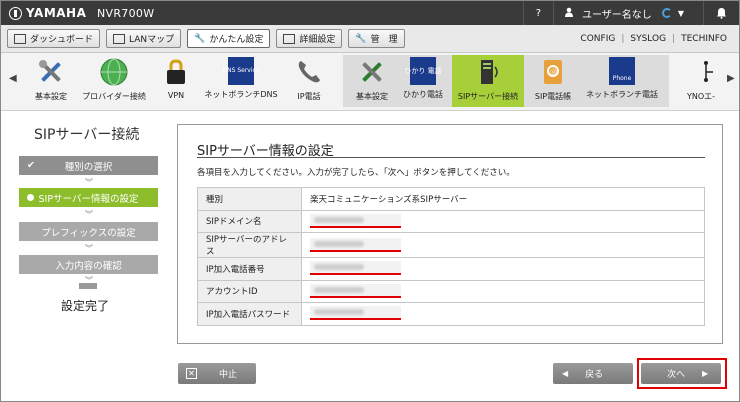 The width and height of the screenshot is (740, 402). What do you see at coordinates (451, 291) in the screenshot?
I see `table-row: アカウントID` at bounding box center [451, 291].